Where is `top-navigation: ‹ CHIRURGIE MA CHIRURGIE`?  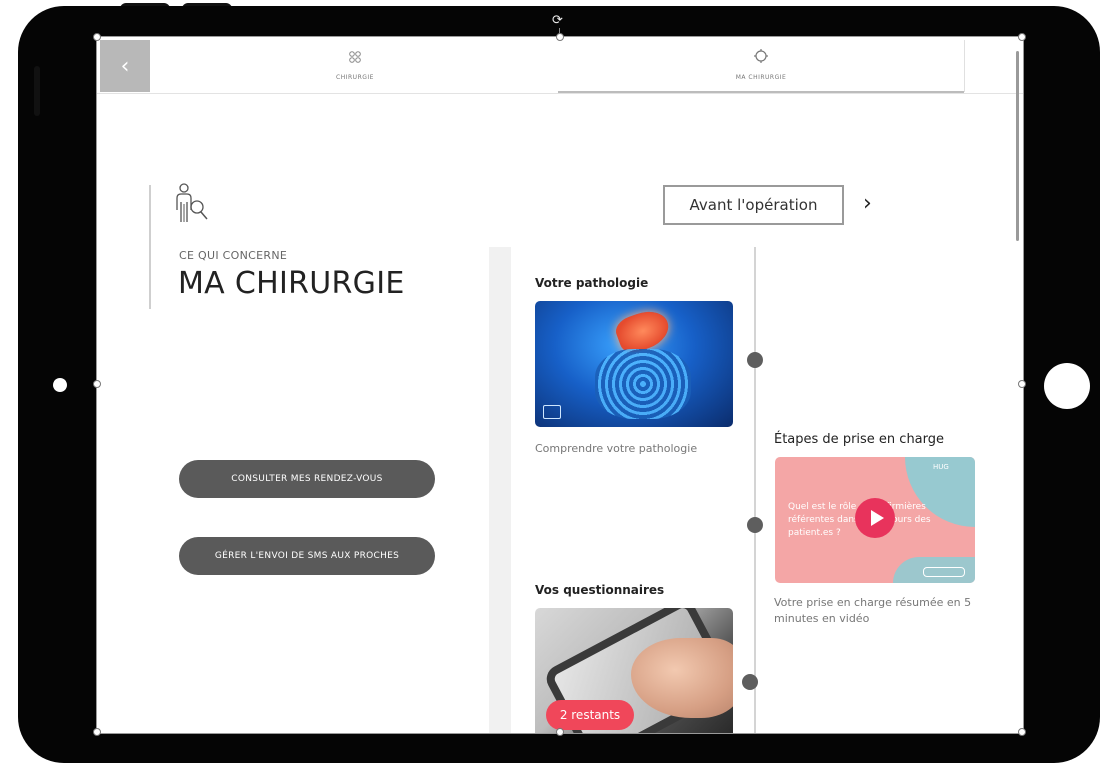 top-navigation: ‹ CHIRURGIE MA CHIRURGIE is located at coordinates (560, 65).